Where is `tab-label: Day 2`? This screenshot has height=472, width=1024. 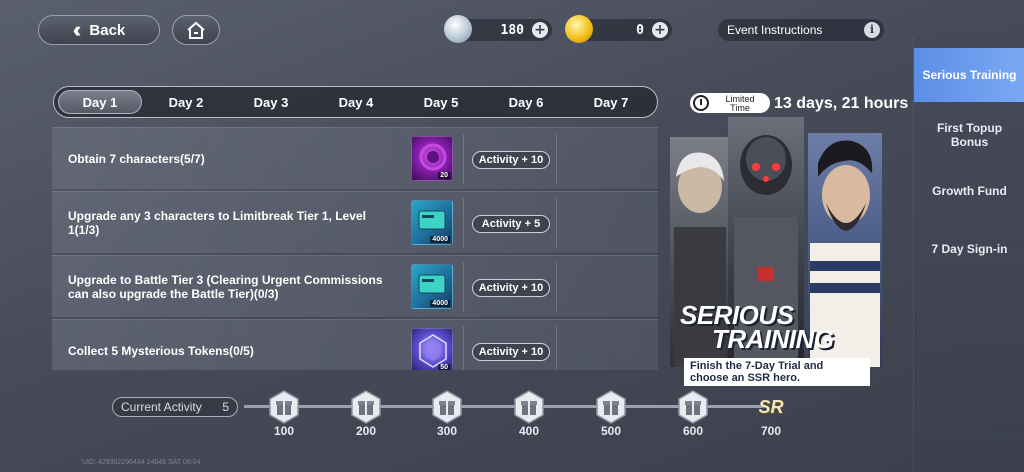 tab-label: Day 2 is located at coordinates (186, 102).